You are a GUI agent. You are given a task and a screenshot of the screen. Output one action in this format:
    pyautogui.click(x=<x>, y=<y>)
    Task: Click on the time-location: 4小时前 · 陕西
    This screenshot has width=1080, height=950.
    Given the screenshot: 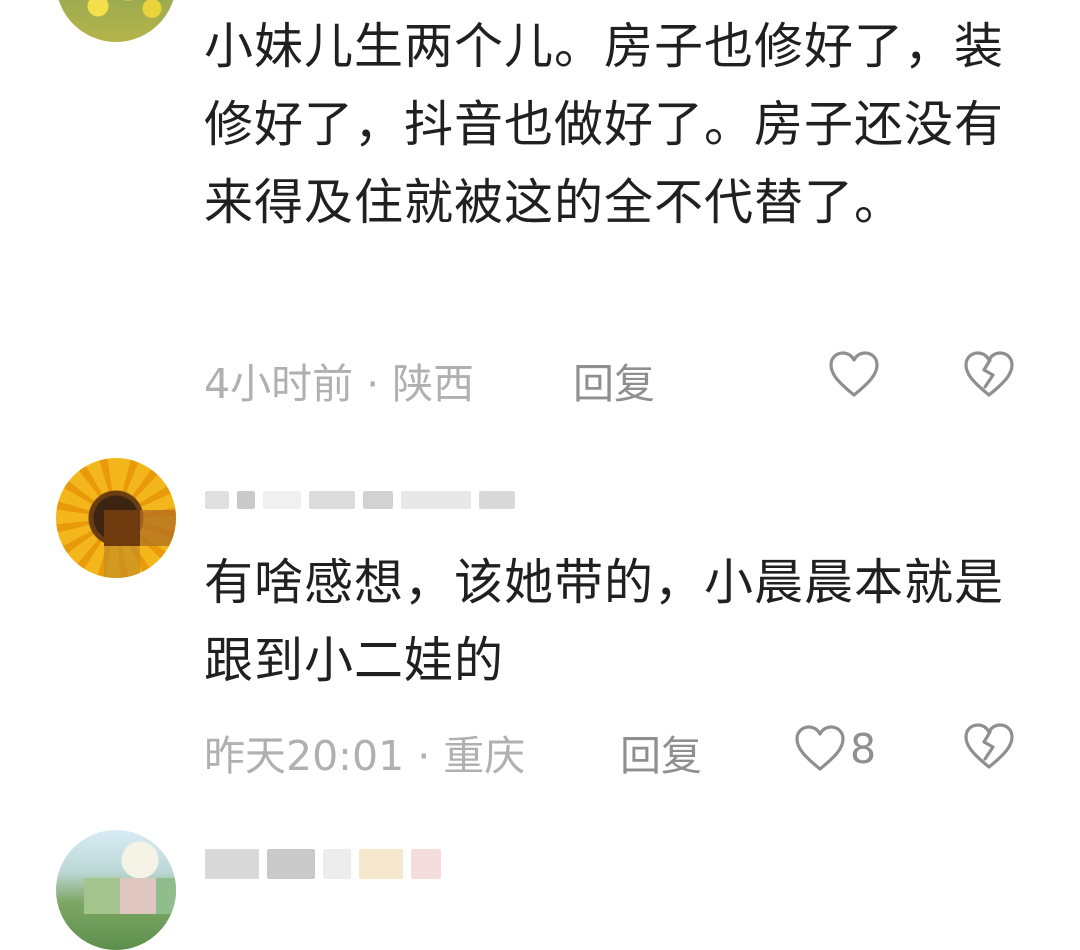 What is the action you would take?
    pyautogui.click(x=339, y=384)
    